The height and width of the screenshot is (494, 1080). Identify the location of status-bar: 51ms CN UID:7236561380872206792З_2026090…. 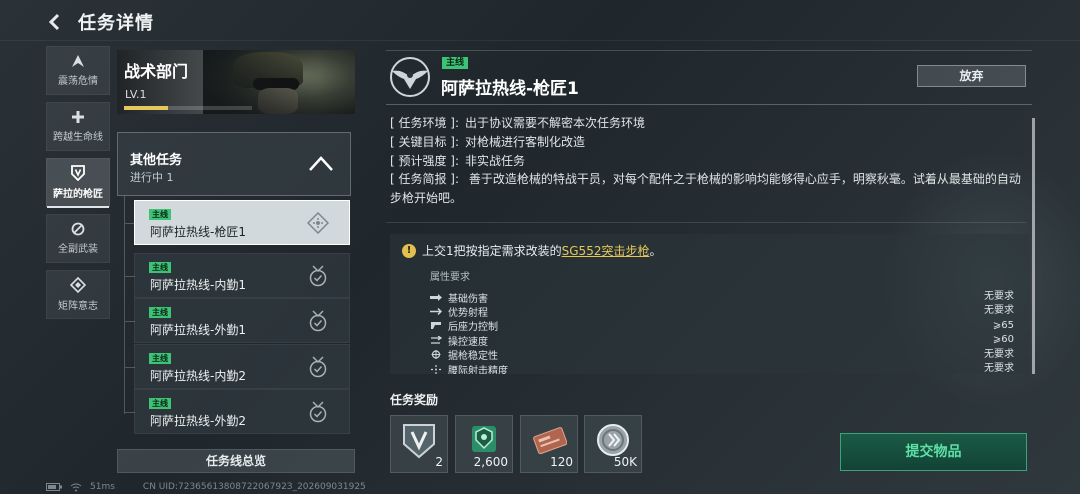
(206, 487).